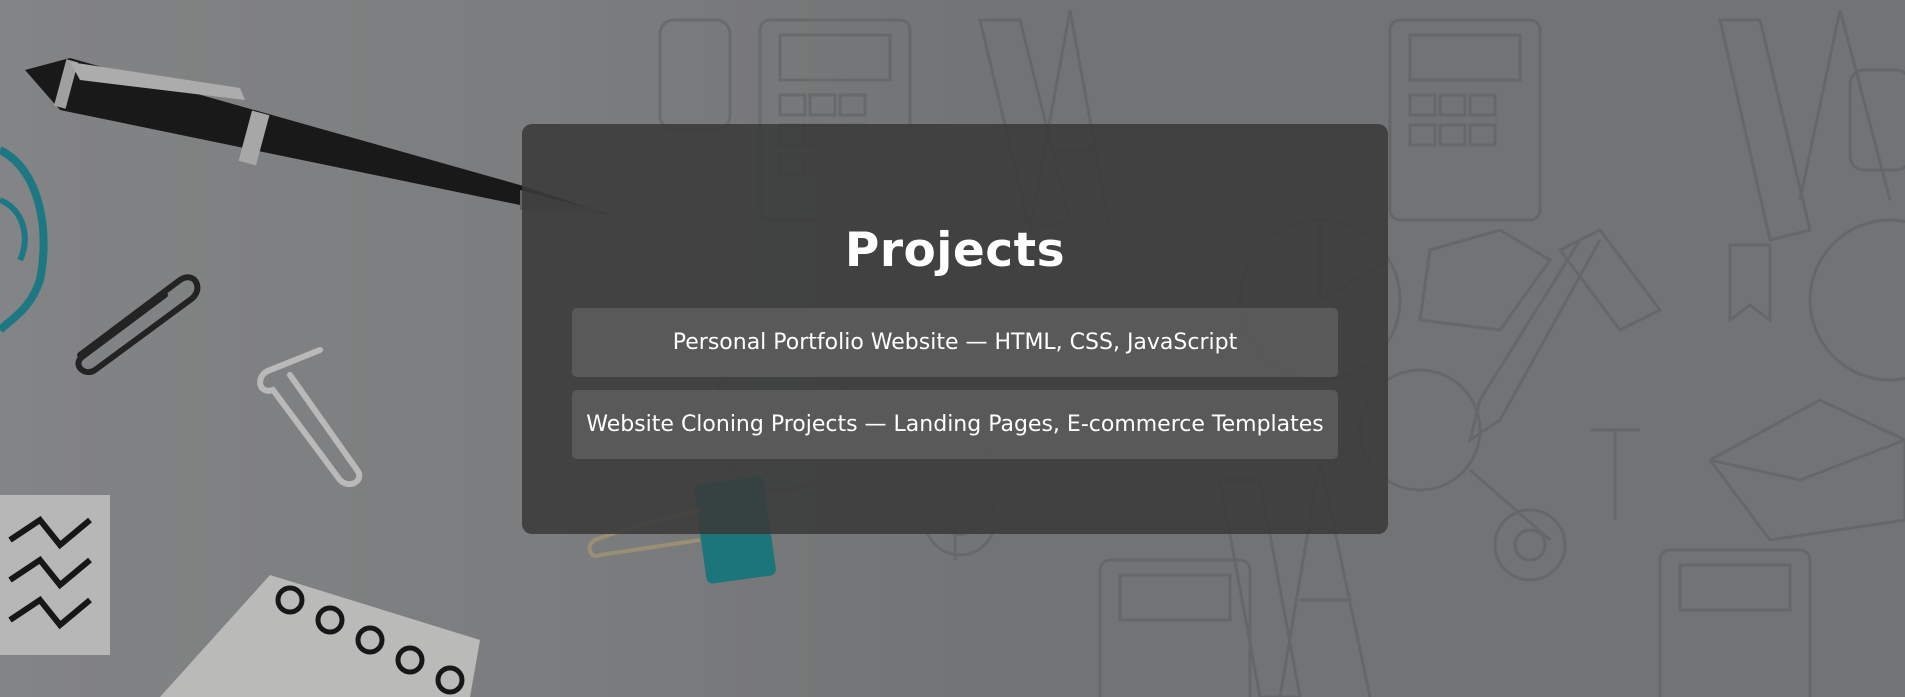 This screenshot has width=1905, height=697. I want to click on section-title: Projects, so click(955, 250).